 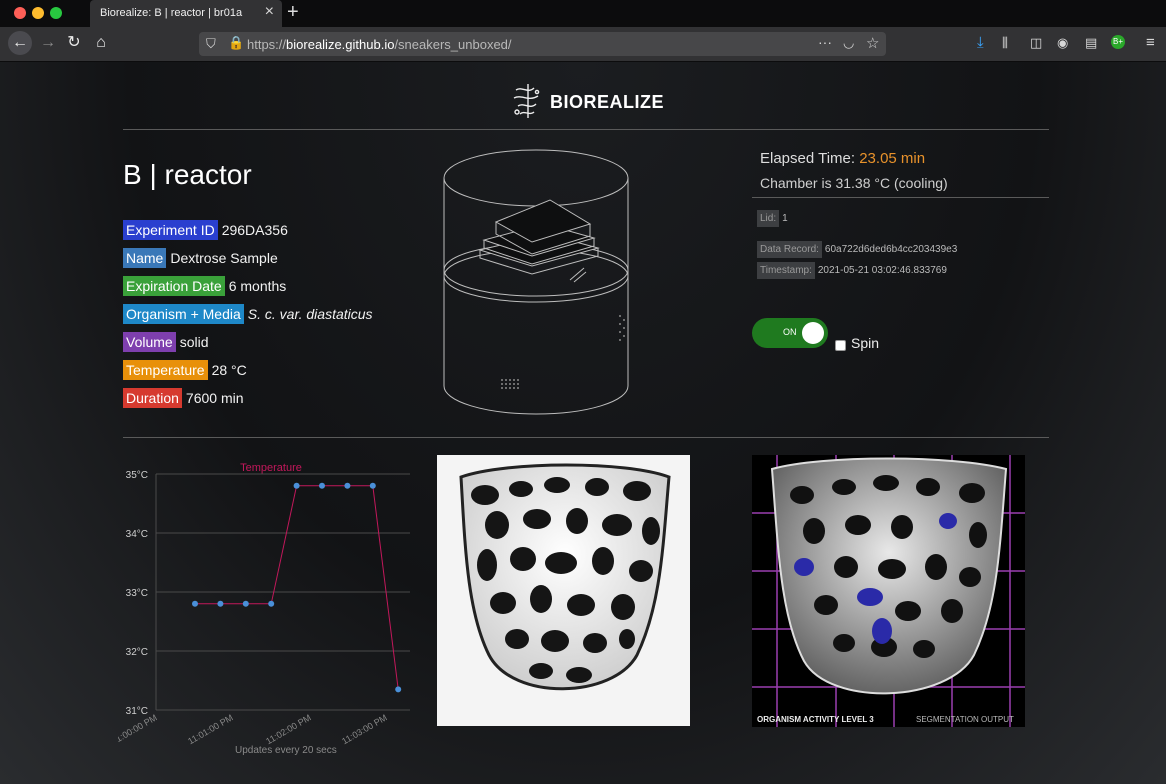 I want to click on power-toggle: ON, so click(x=790, y=333).